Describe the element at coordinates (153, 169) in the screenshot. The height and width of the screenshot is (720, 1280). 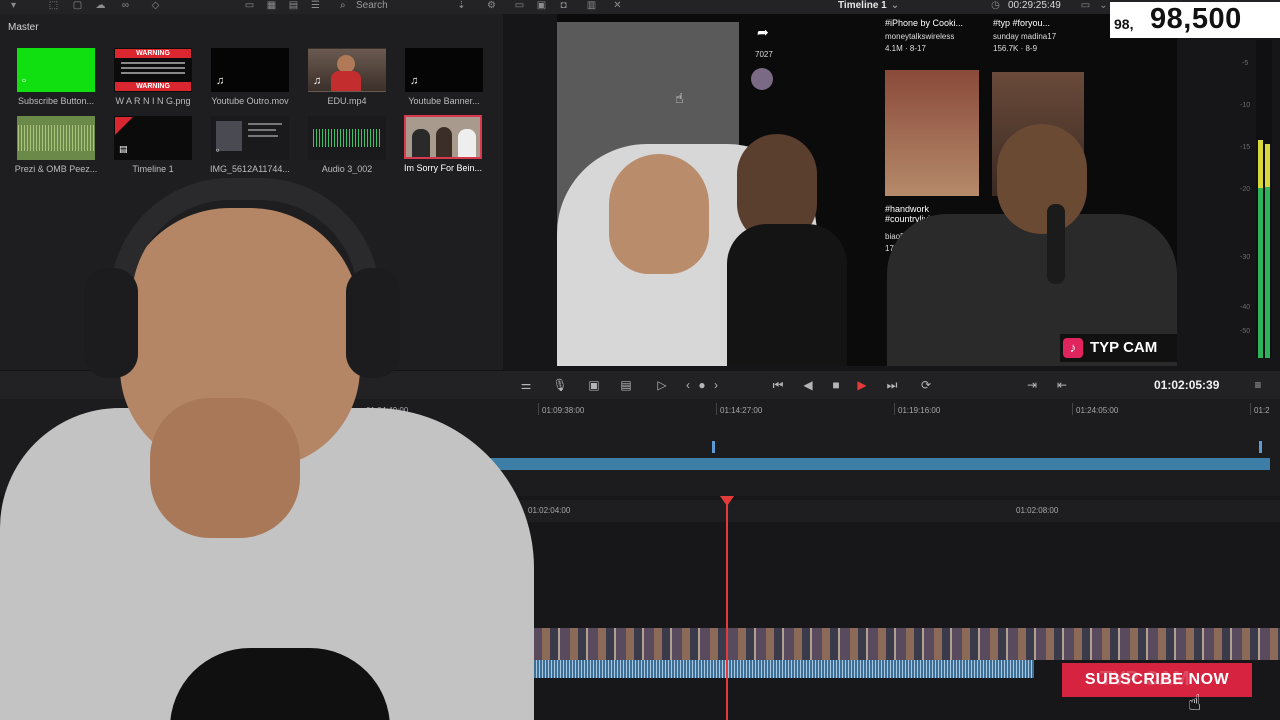
I see `clip-name: Timeline 1` at that location.